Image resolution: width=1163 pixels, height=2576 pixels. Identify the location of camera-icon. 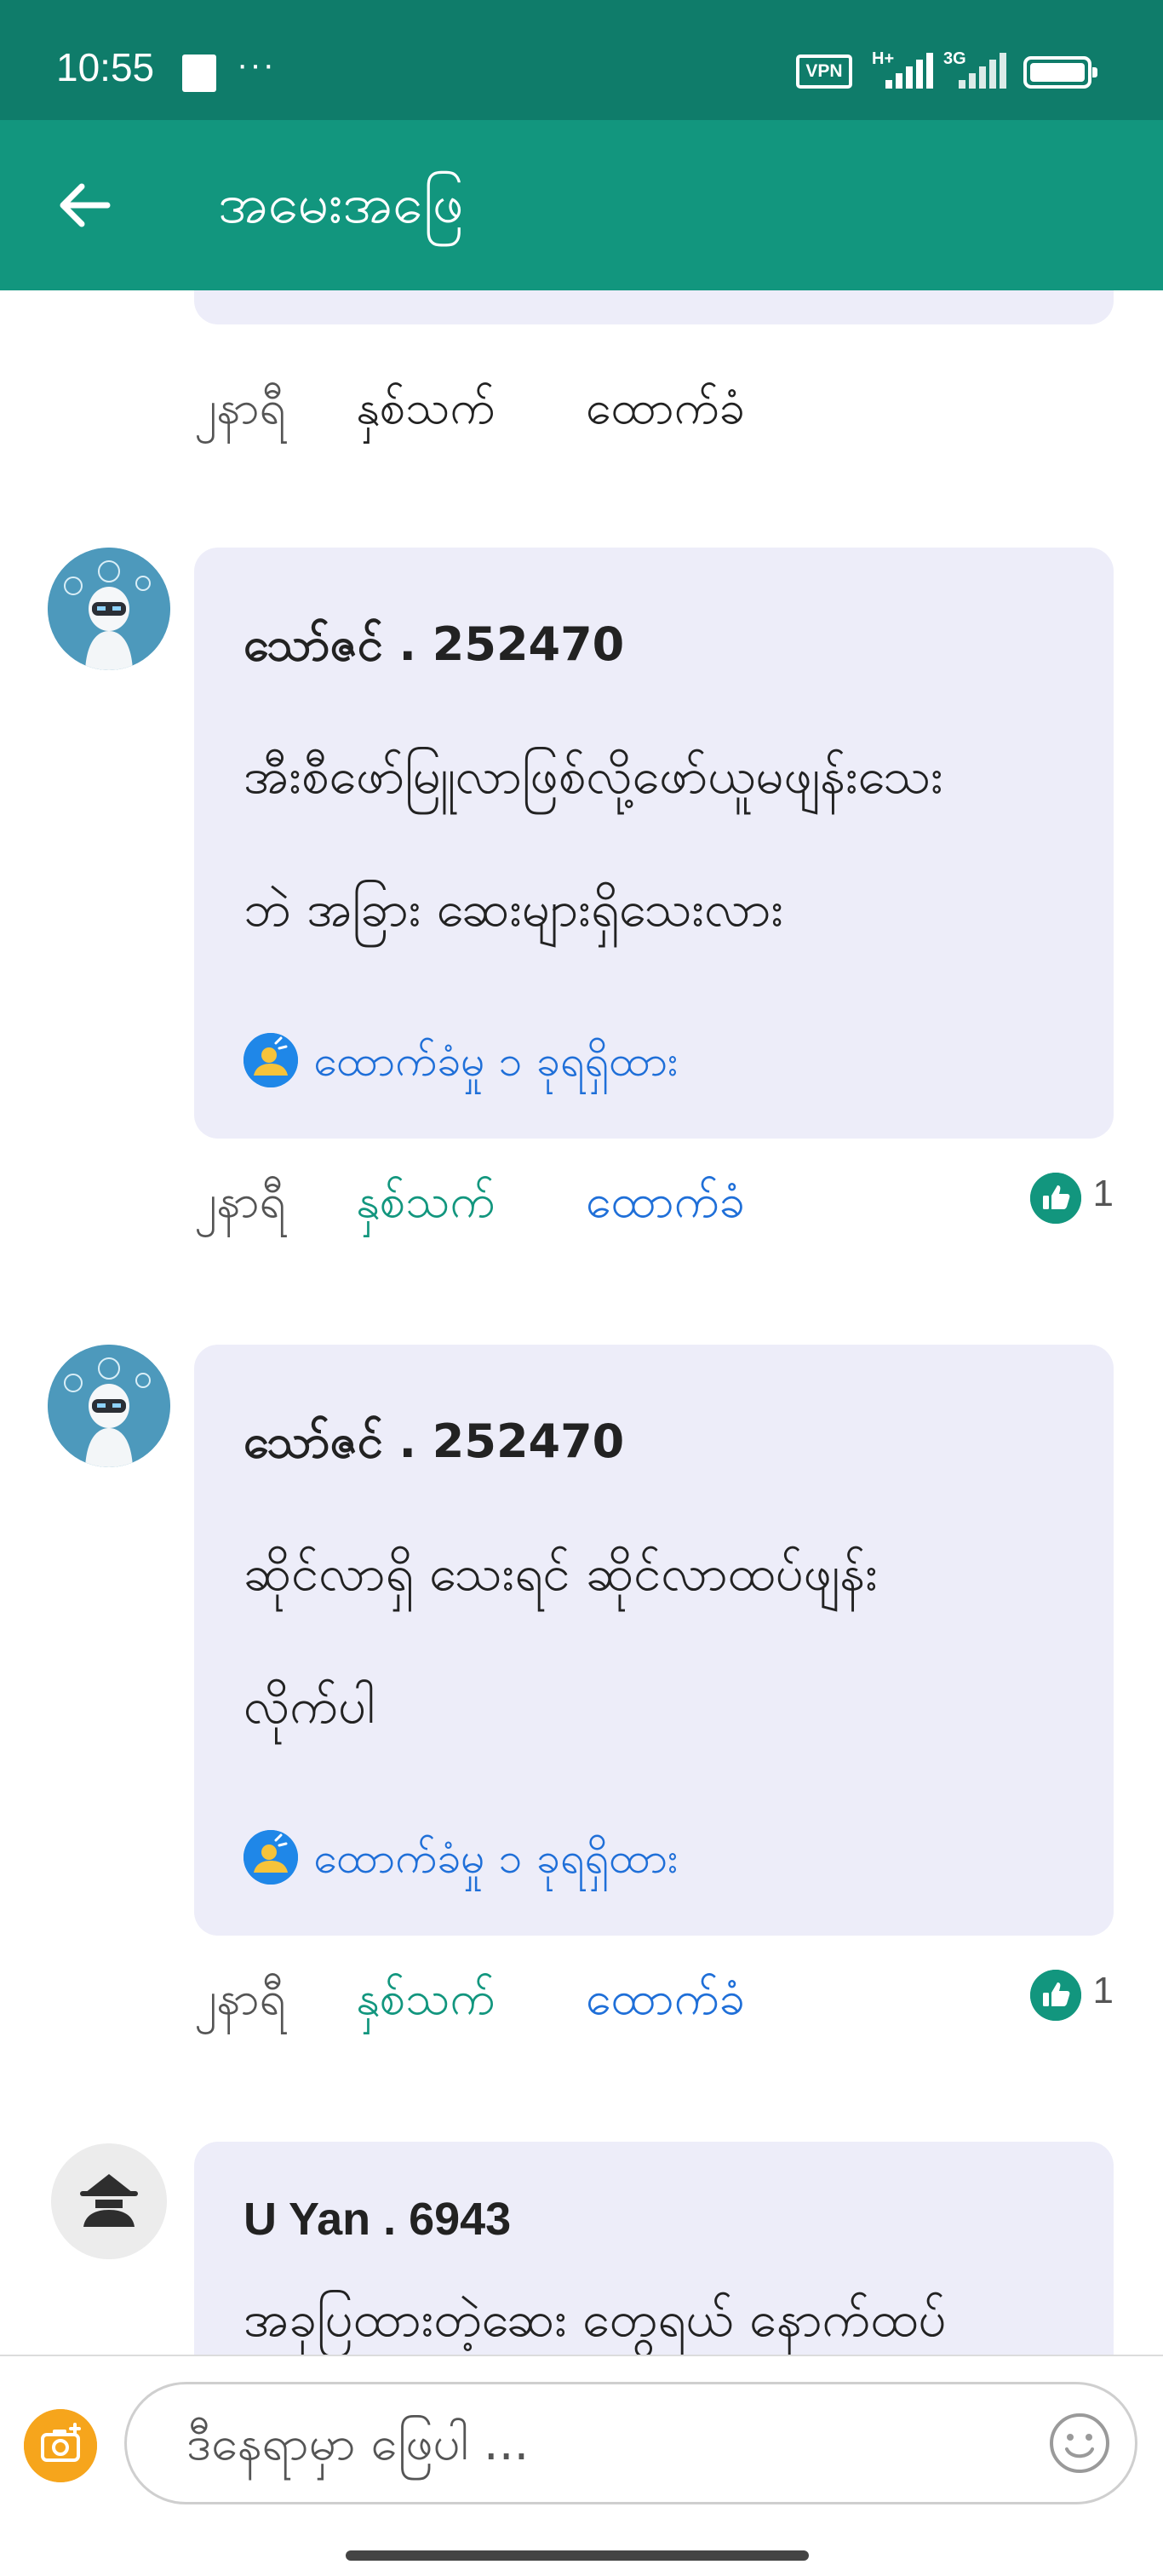
(60, 2445).